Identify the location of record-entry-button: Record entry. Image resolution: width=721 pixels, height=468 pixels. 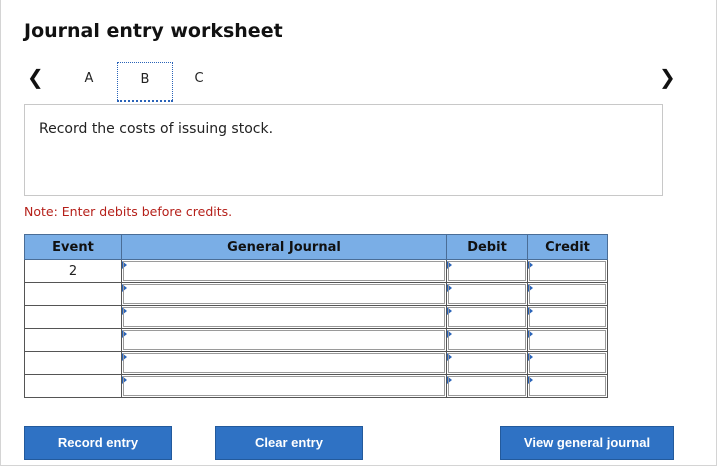
(98, 443).